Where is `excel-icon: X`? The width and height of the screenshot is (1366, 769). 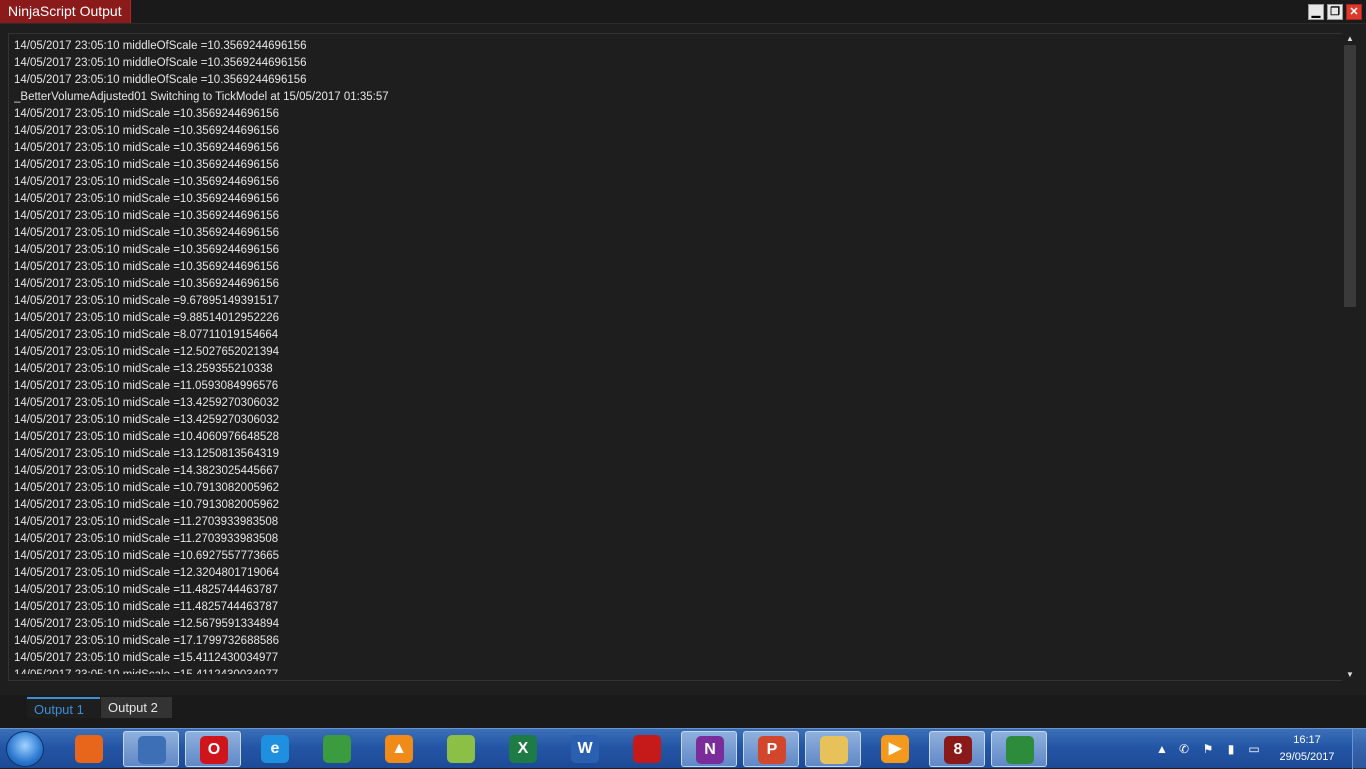 excel-icon: X is located at coordinates (523, 749).